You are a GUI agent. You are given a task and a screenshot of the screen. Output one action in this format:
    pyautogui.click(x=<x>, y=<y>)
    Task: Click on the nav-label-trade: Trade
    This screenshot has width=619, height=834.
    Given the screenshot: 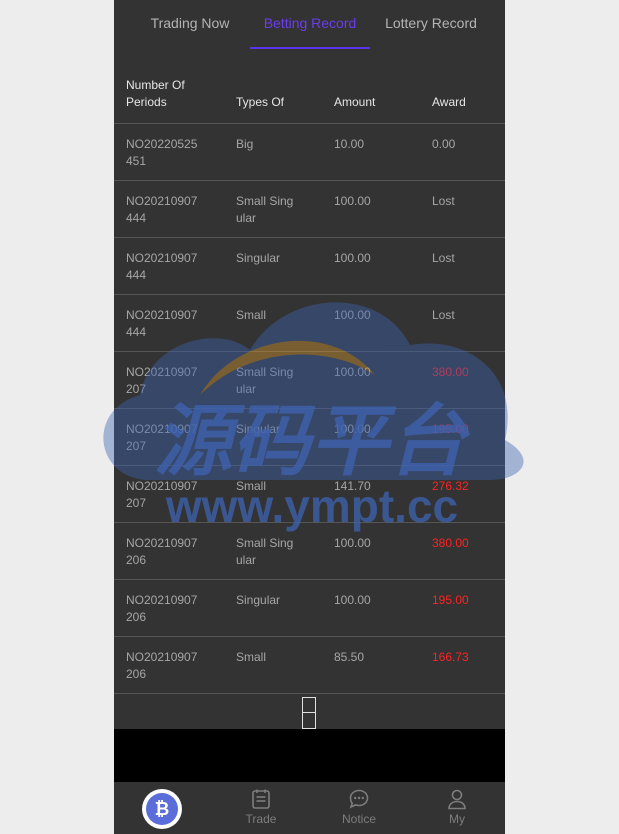 What is the action you would take?
    pyautogui.click(x=261, y=819)
    